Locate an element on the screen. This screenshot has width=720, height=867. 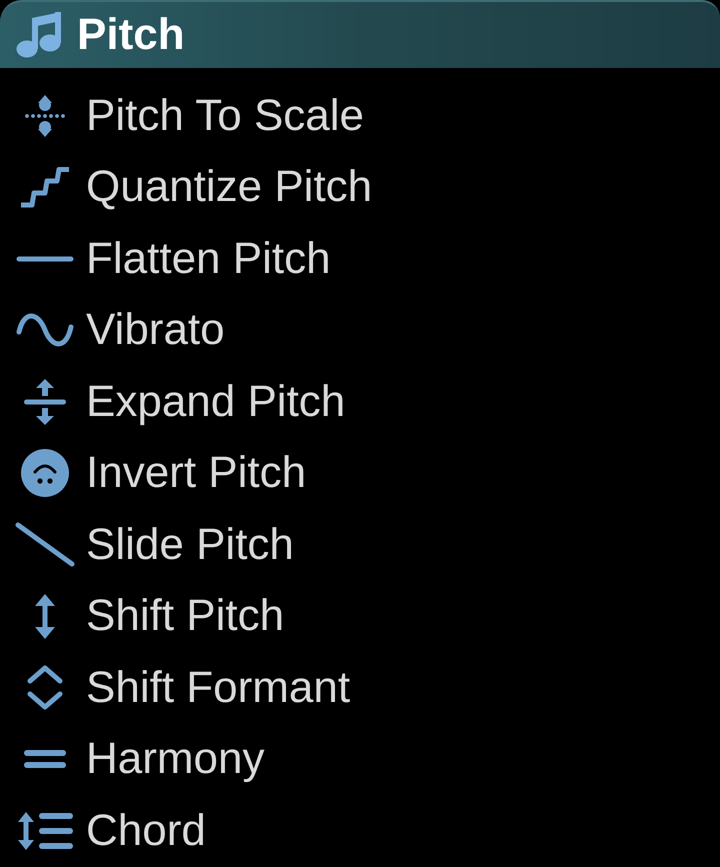
music-note-icon is located at coordinates (39, 35).